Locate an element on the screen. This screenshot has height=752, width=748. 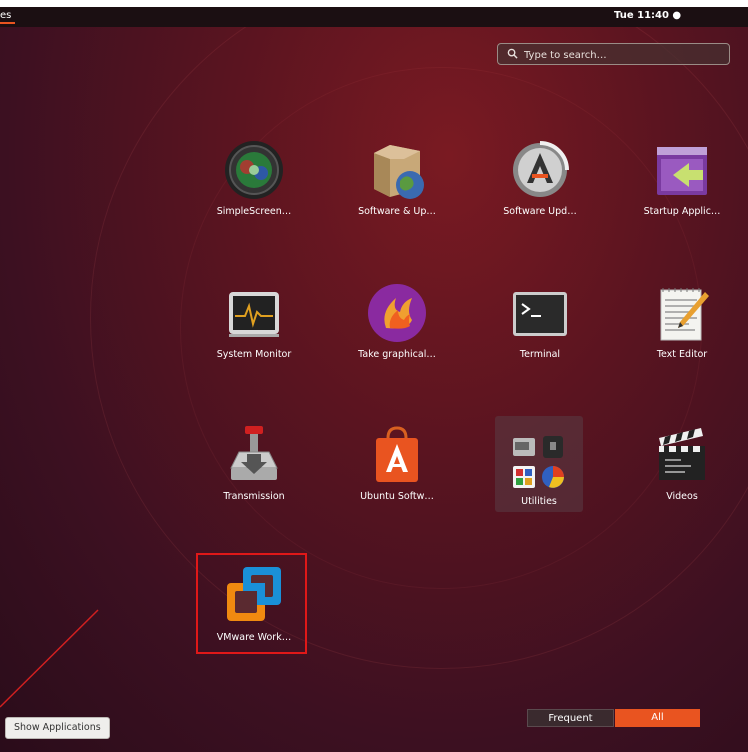
show-applications-tooltip: Show Applications is located at coordinates (57, 728).